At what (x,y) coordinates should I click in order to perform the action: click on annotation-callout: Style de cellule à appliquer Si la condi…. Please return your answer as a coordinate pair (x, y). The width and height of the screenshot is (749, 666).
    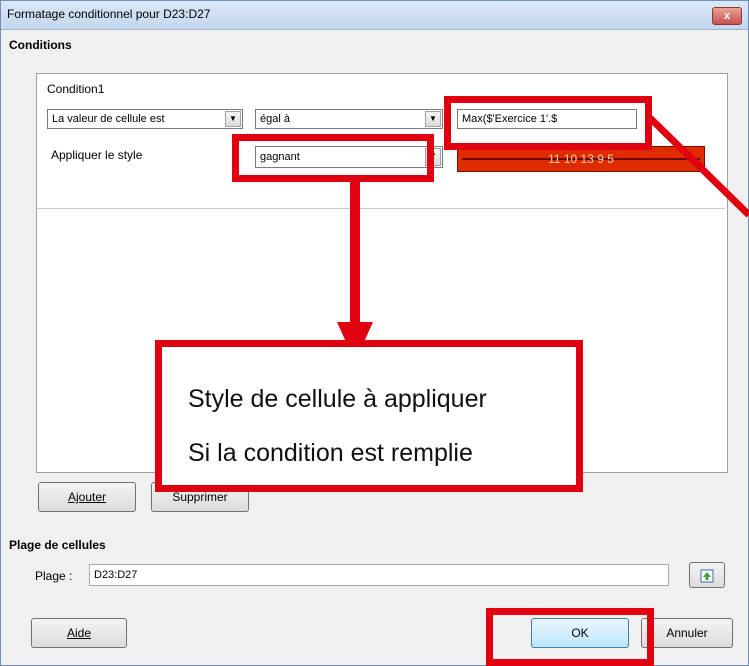
    Looking at the image, I should click on (369, 416).